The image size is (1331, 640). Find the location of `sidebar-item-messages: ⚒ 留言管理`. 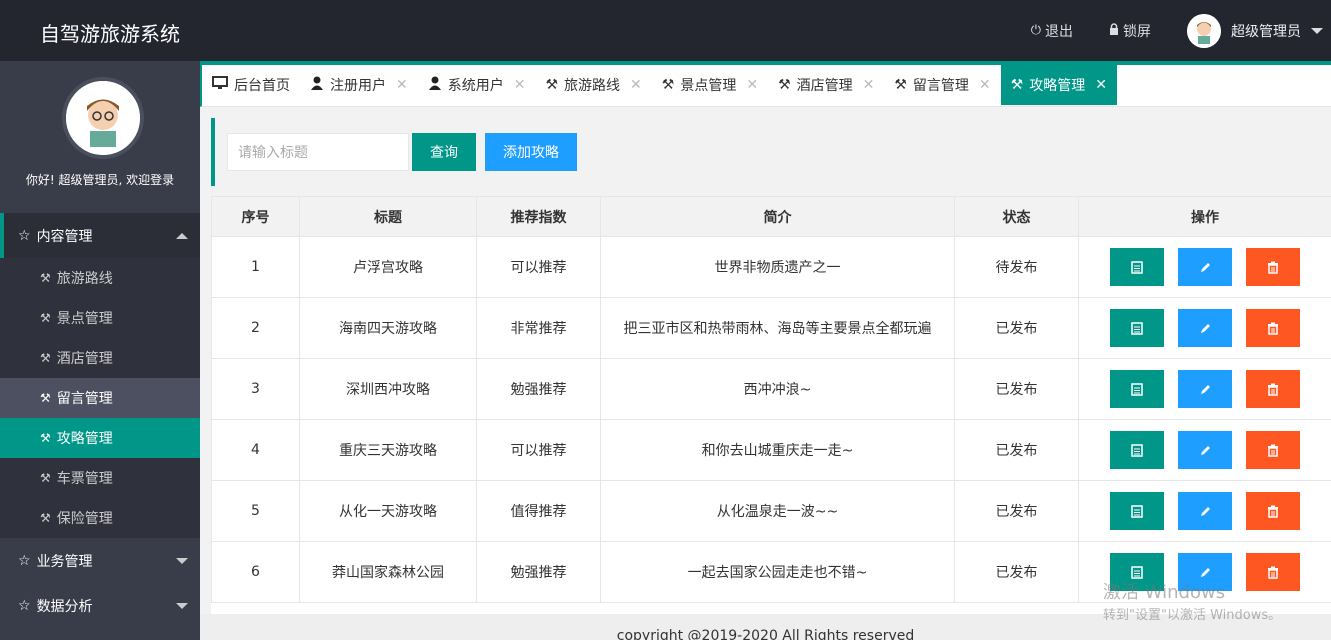

sidebar-item-messages: ⚒ 留言管理 is located at coordinates (100, 398).